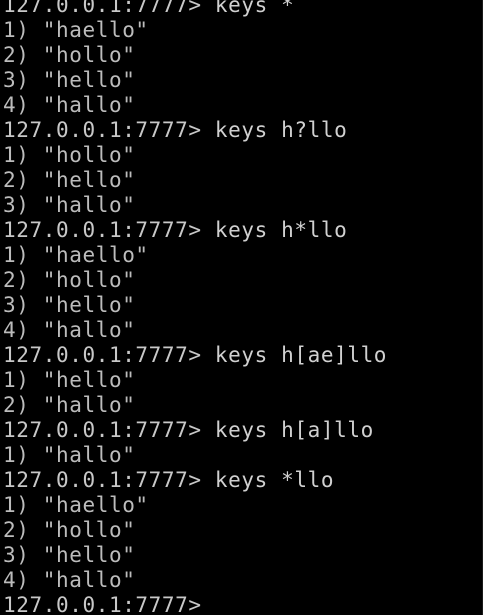 The width and height of the screenshot is (483, 615). What do you see at coordinates (281, 130) in the screenshot?
I see `command-text: keys h?llo` at bounding box center [281, 130].